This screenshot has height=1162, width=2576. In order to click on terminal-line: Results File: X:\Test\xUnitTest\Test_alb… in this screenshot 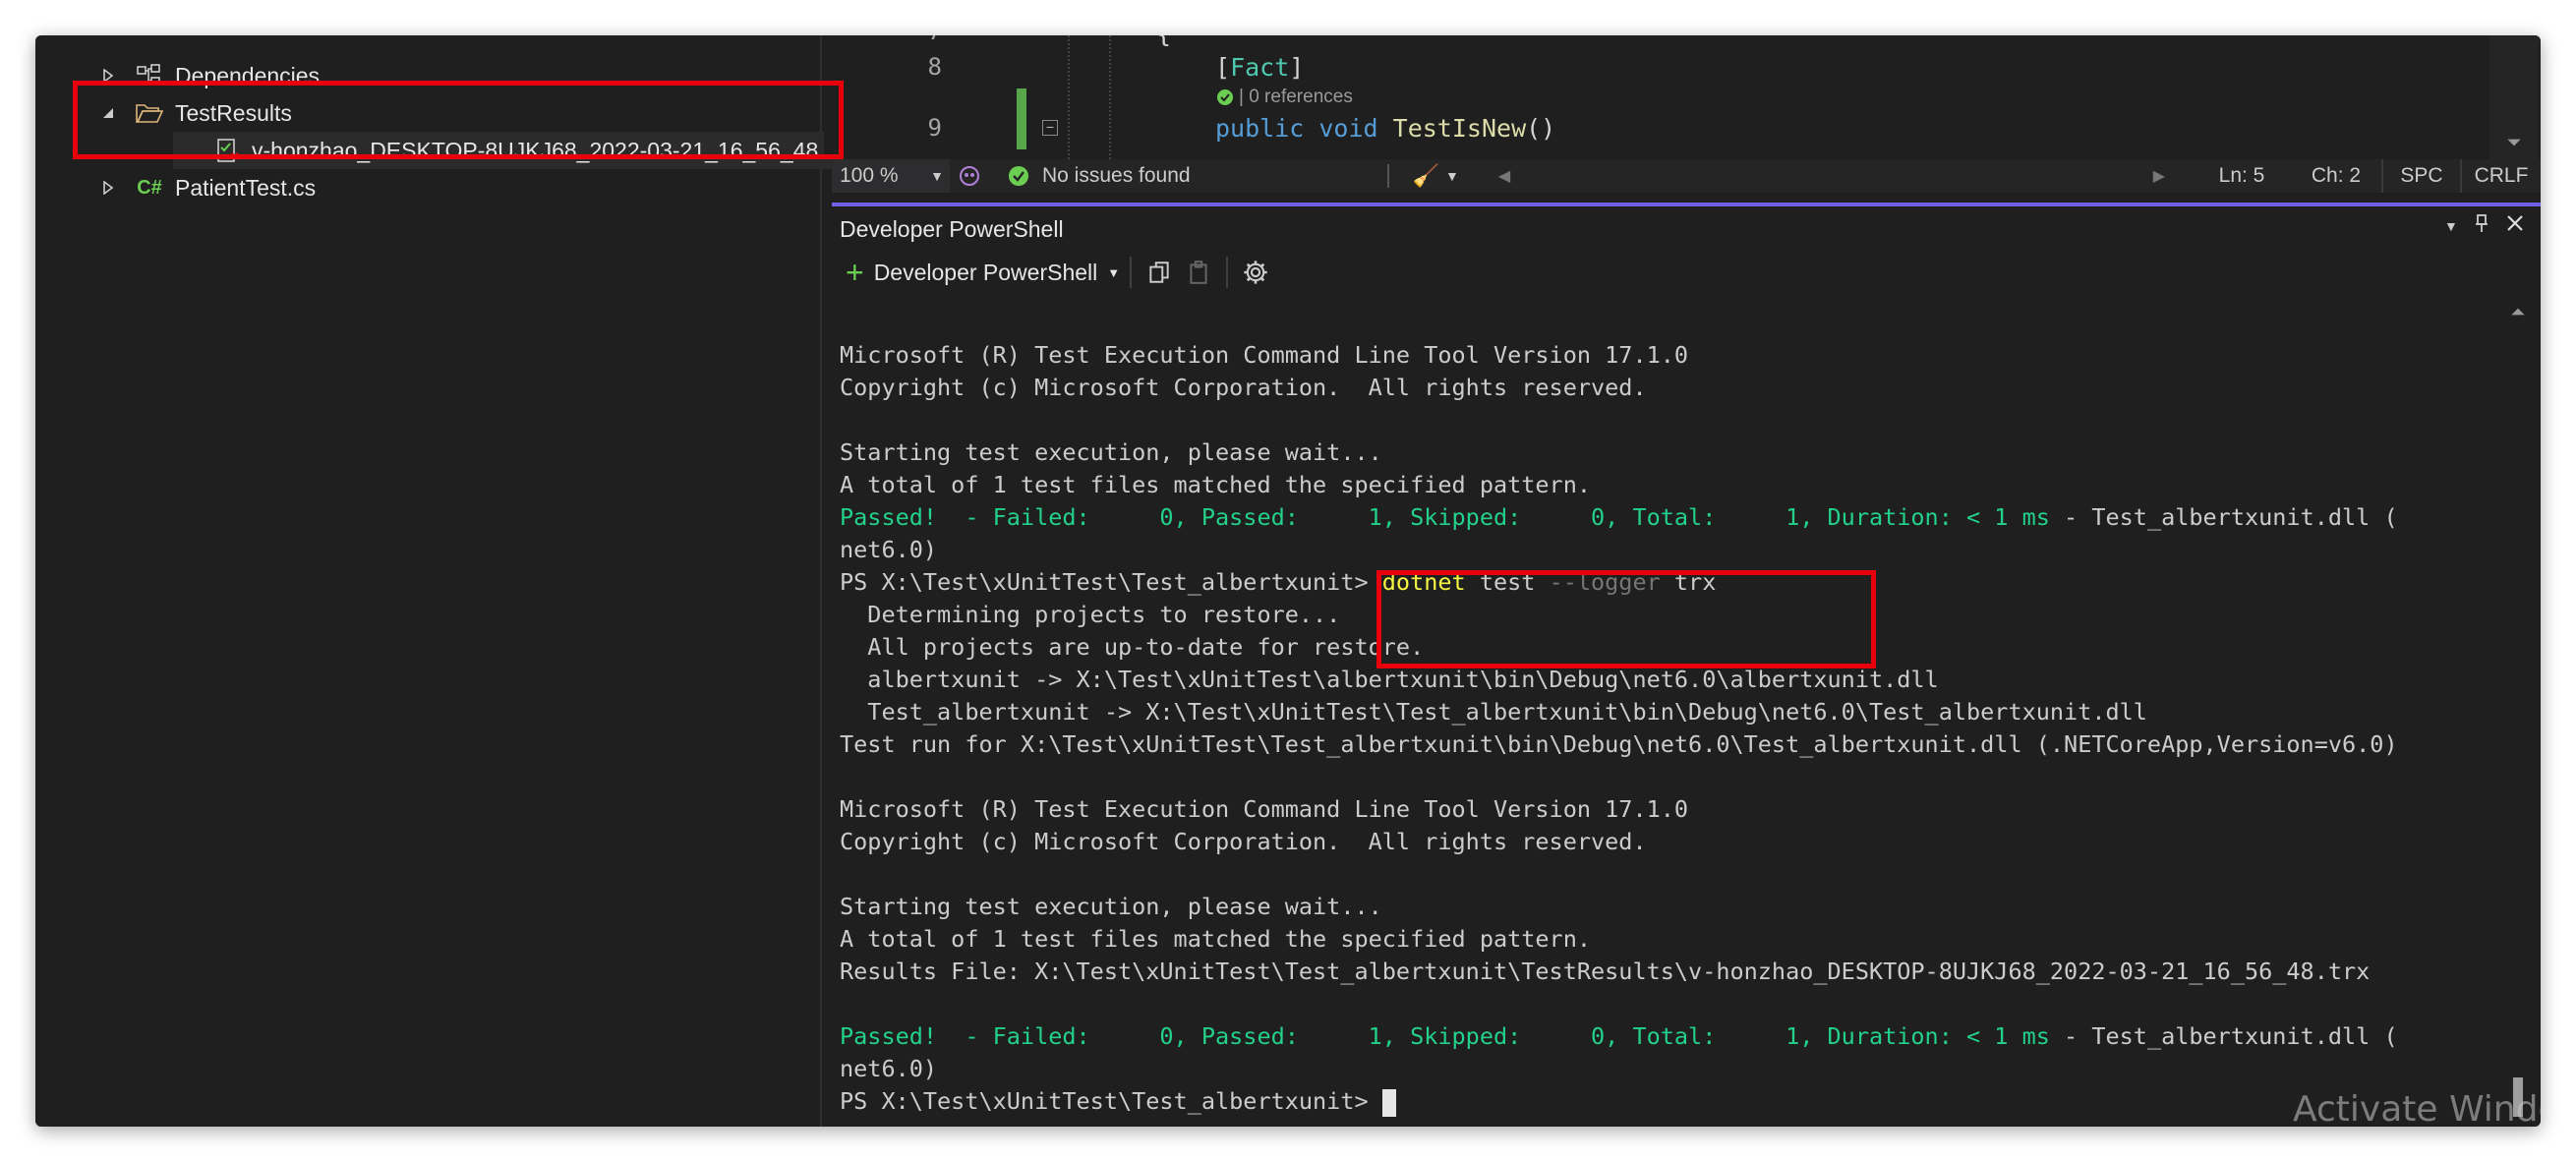, I will do `click(1670, 972)`.